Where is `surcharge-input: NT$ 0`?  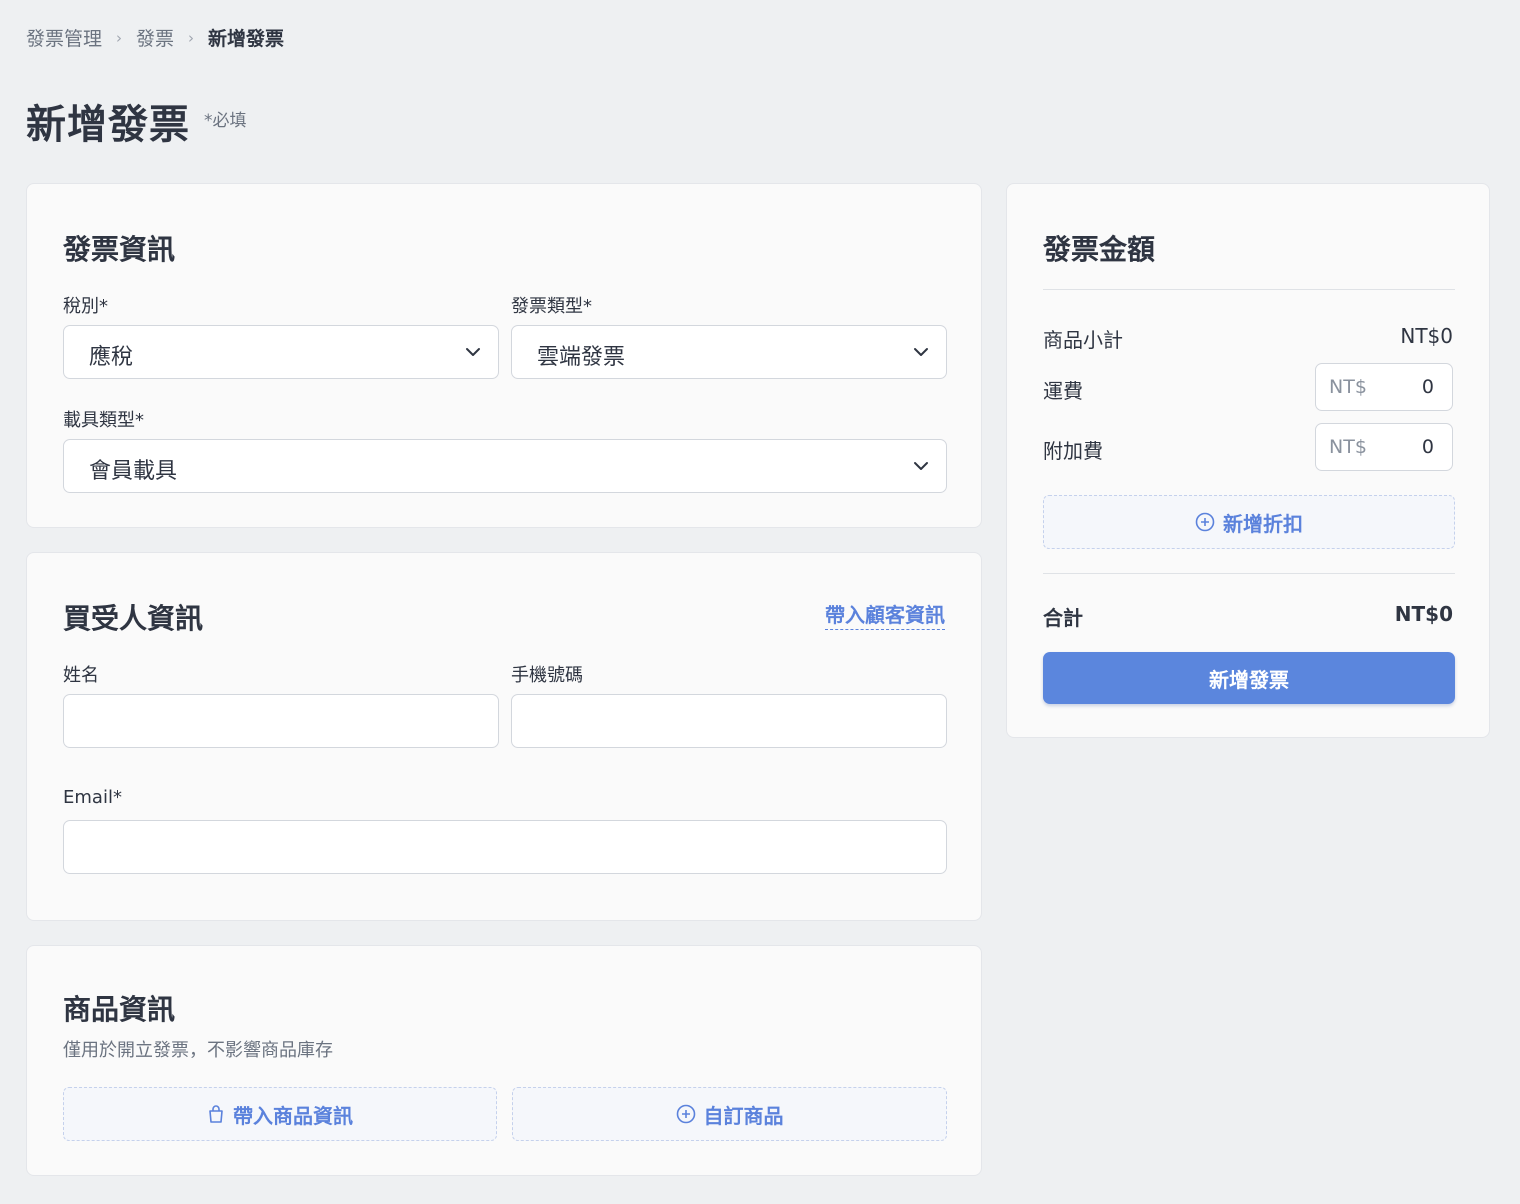
surcharge-input: NT$ 0 is located at coordinates (1384, 447).